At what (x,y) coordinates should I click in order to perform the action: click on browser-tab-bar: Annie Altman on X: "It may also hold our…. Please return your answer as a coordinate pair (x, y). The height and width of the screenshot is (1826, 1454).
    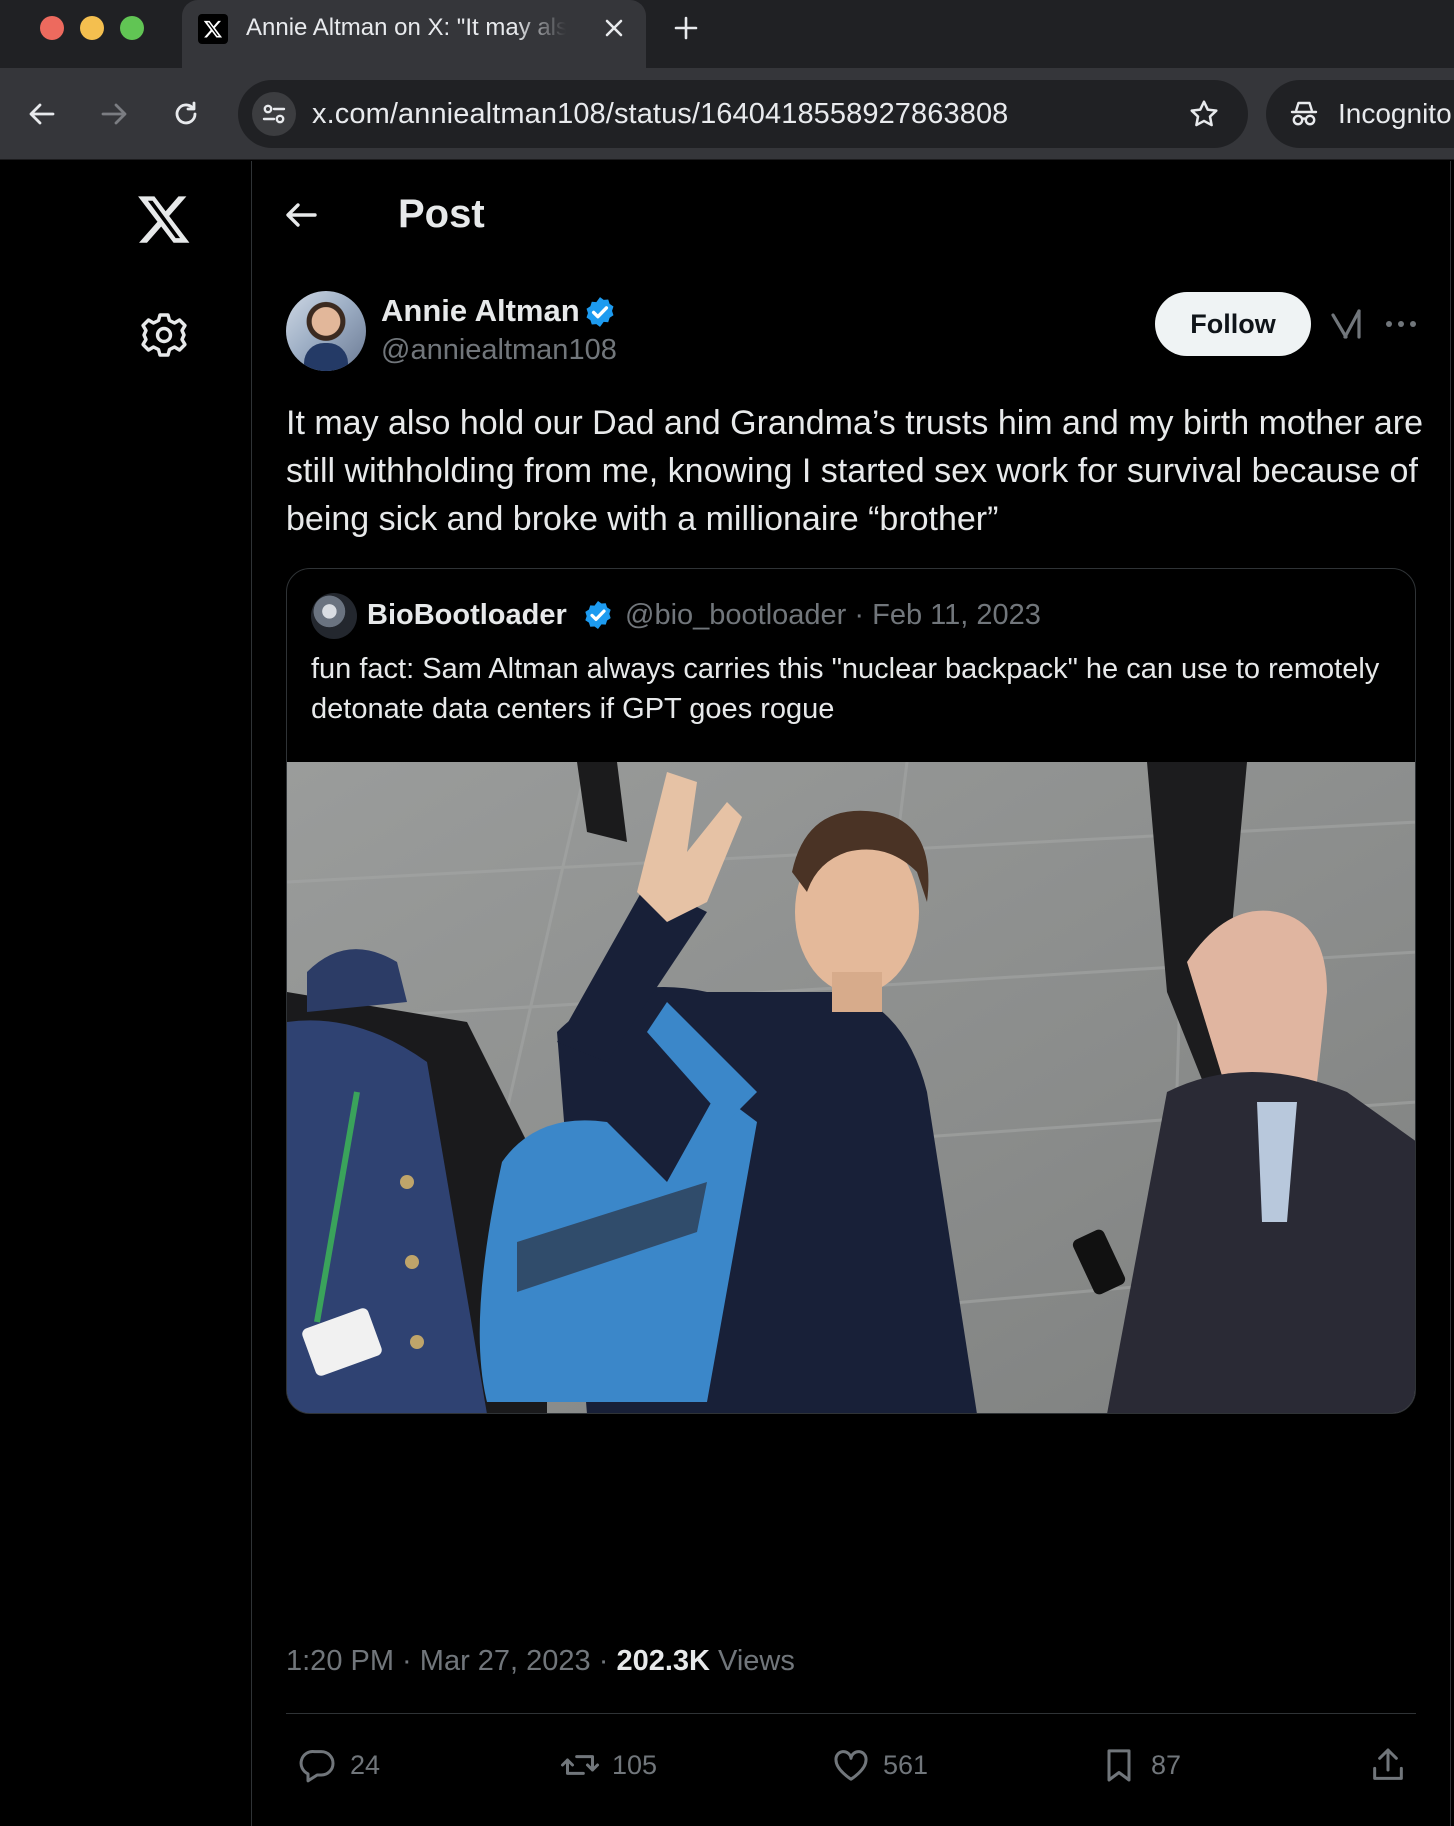
    Looking at the image, I should click on (727, 34).